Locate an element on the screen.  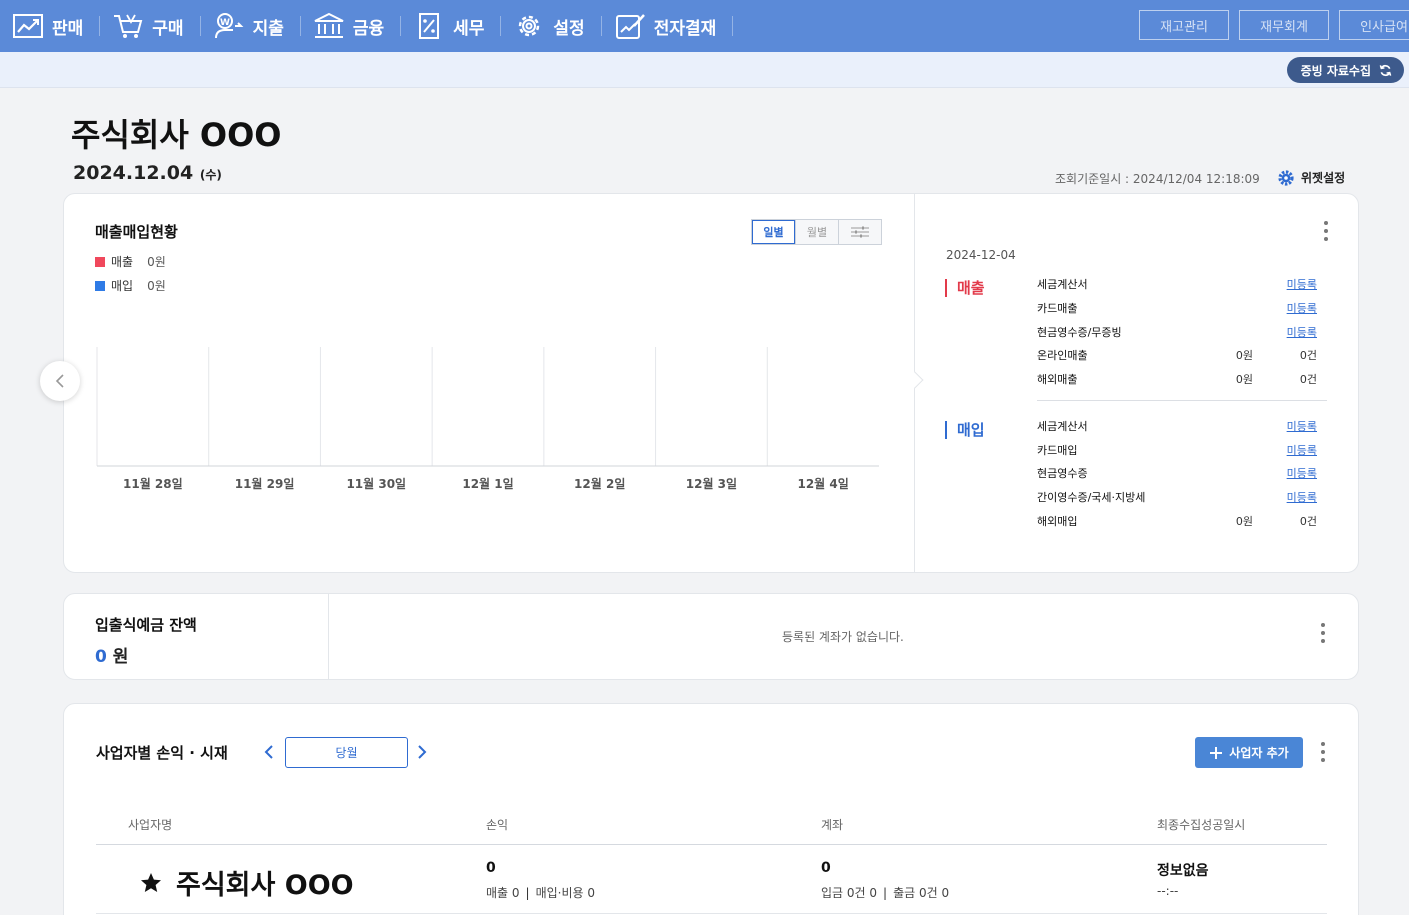
profit-value: 0 is located at coordinates (491, 868).